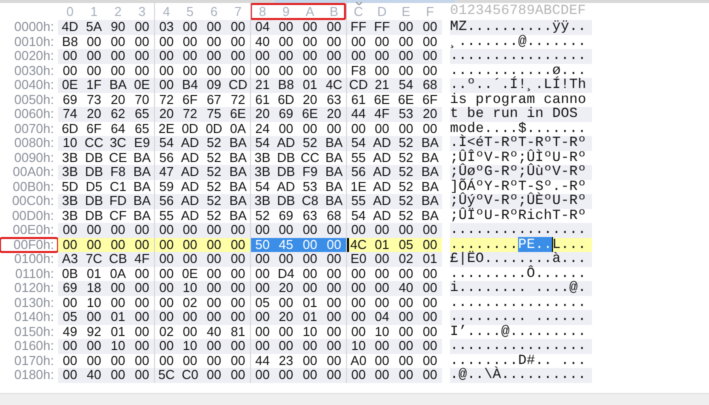 The image size is (709, 405). Describe the element at coordinates (70, 331) in the screenshot. I see `hex-byte: 49` at that location.